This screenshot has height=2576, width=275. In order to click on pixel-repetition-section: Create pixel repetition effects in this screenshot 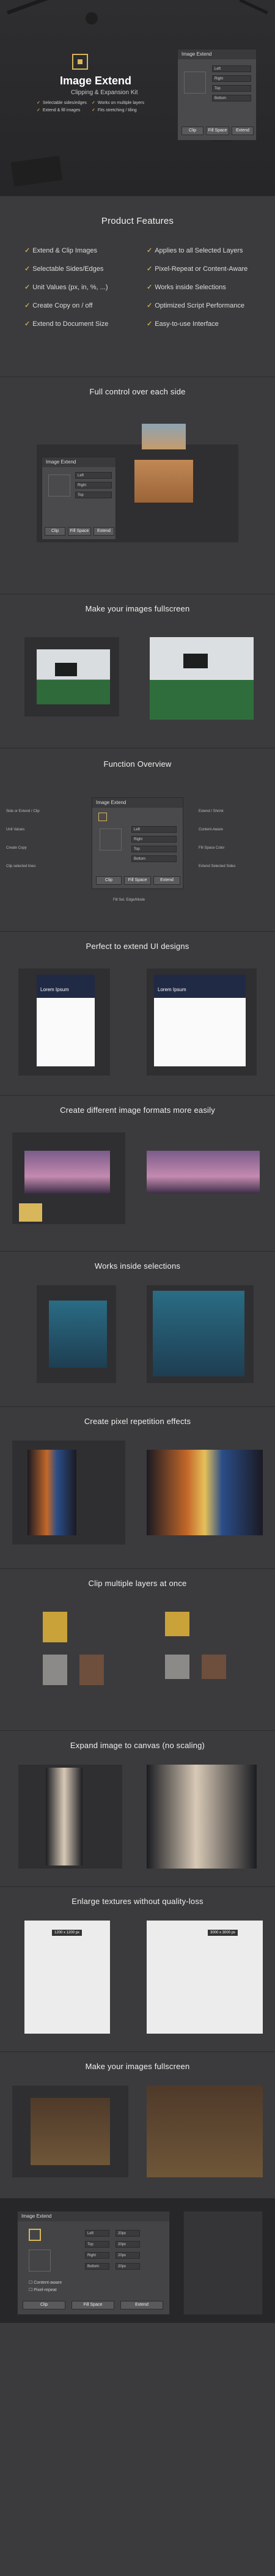, I will do `click(137, 1487)`.